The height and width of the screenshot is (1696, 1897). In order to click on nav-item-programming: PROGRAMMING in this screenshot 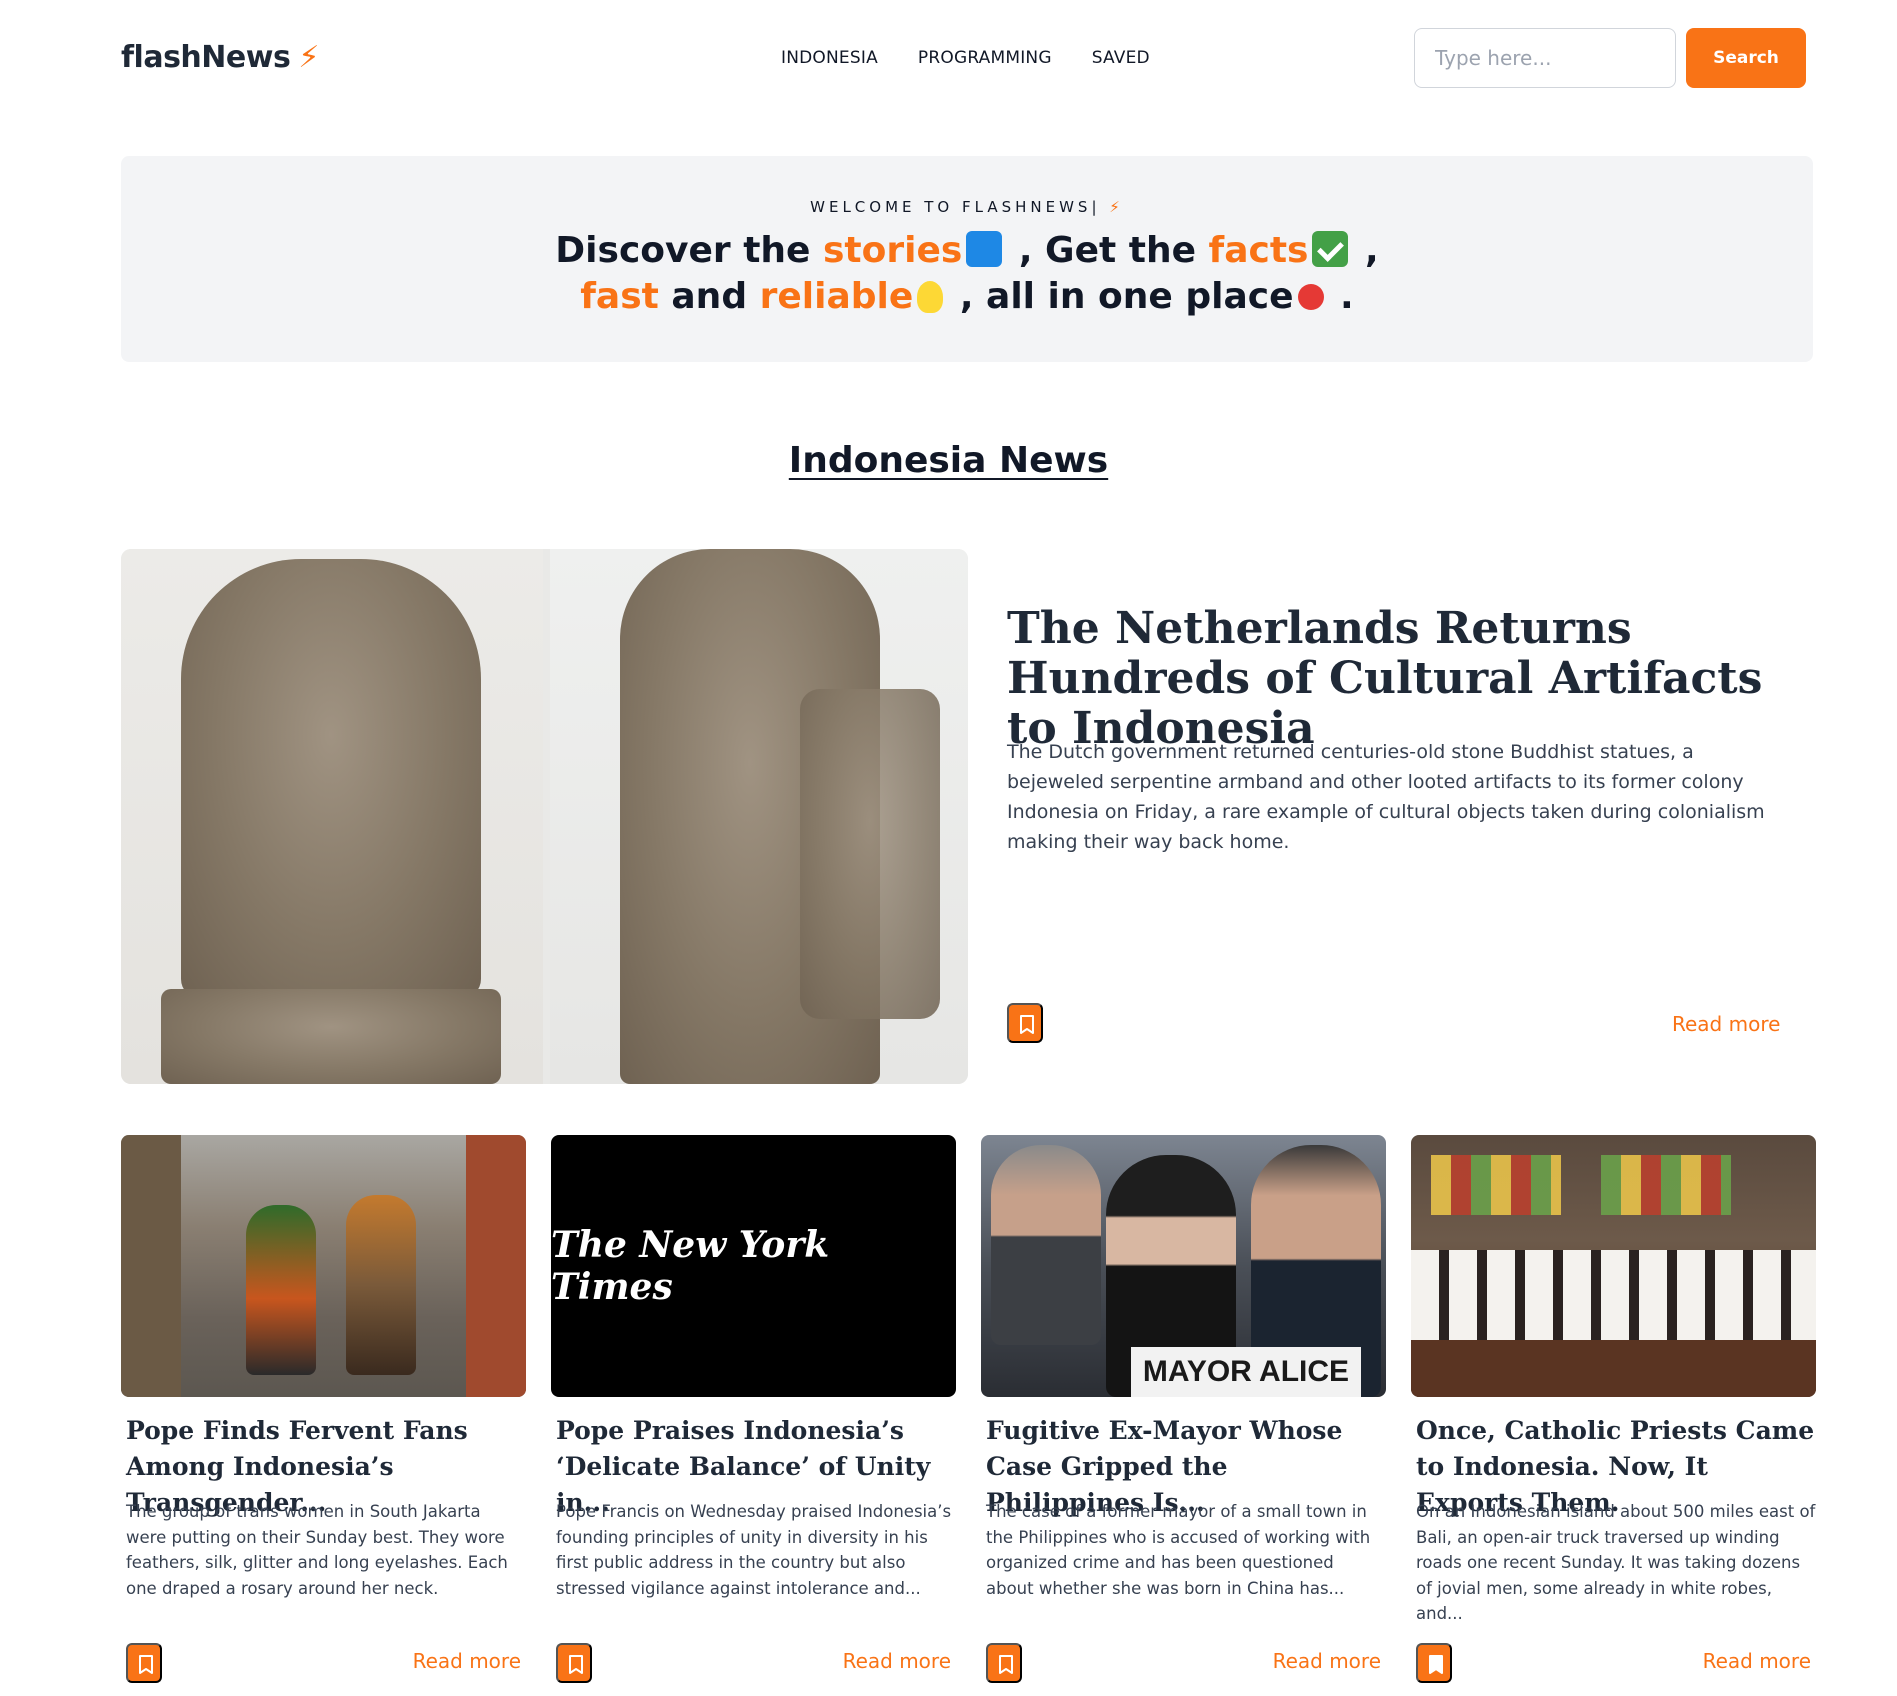, I will do `click(985, 58)`.